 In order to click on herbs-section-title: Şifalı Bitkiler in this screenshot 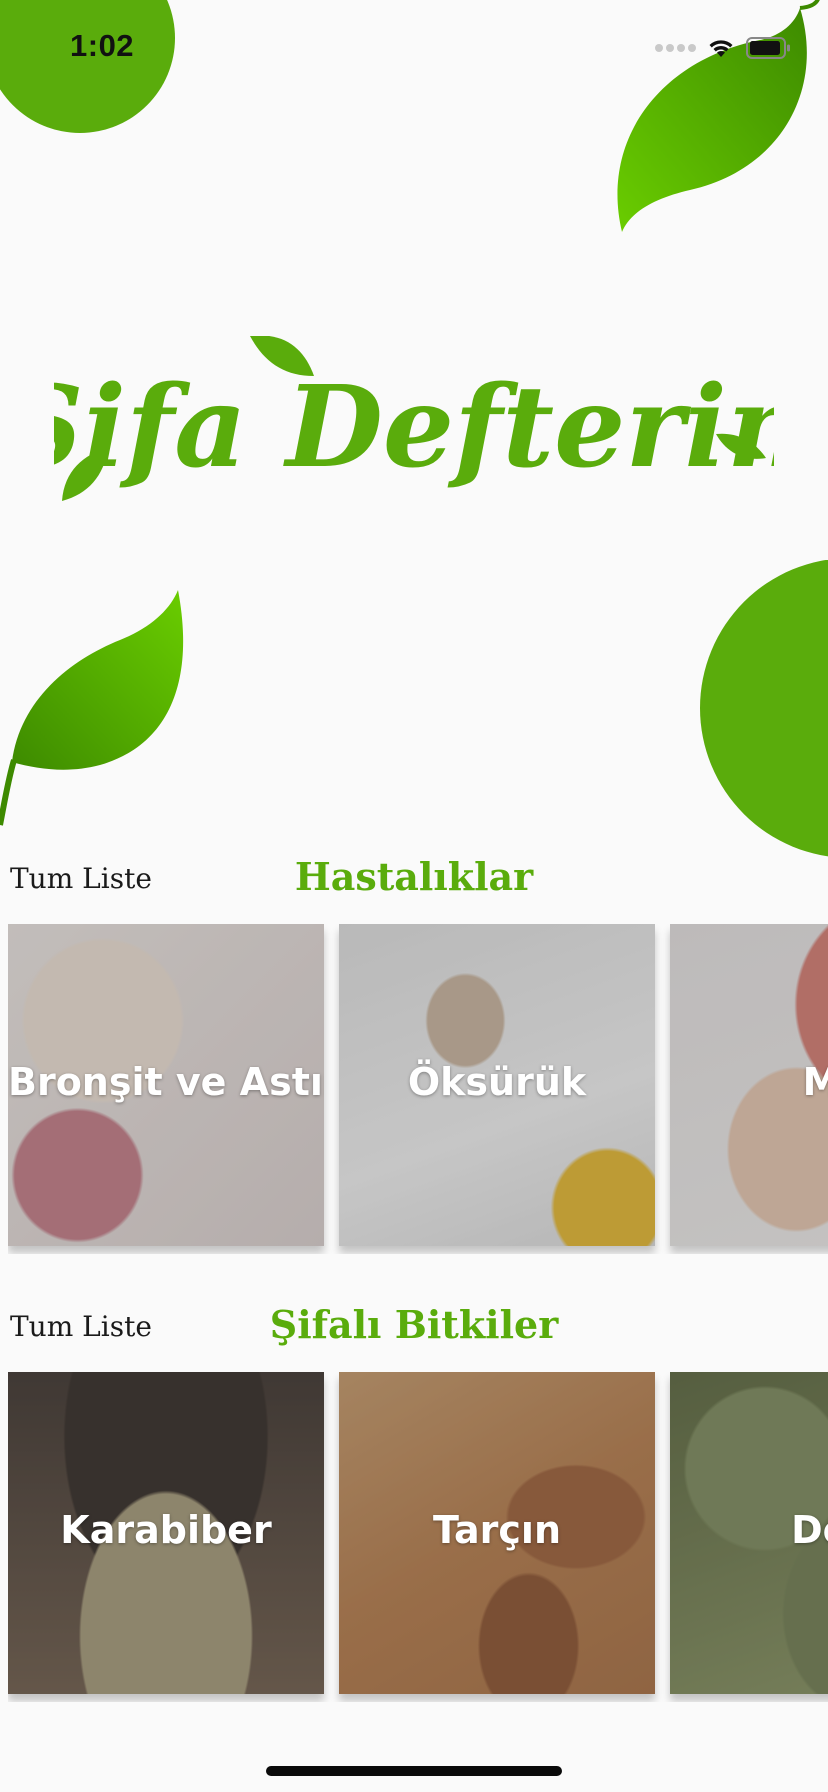, I will do `click(414, 1324)`.